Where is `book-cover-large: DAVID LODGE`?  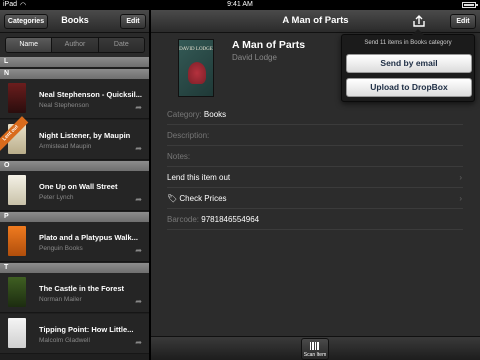
book-cover-large: DAVID LODGE is located at coordinates (196, 68).